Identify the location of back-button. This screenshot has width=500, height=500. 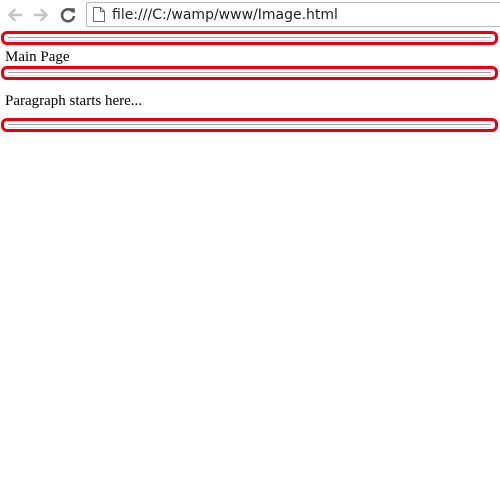
(15, 15).